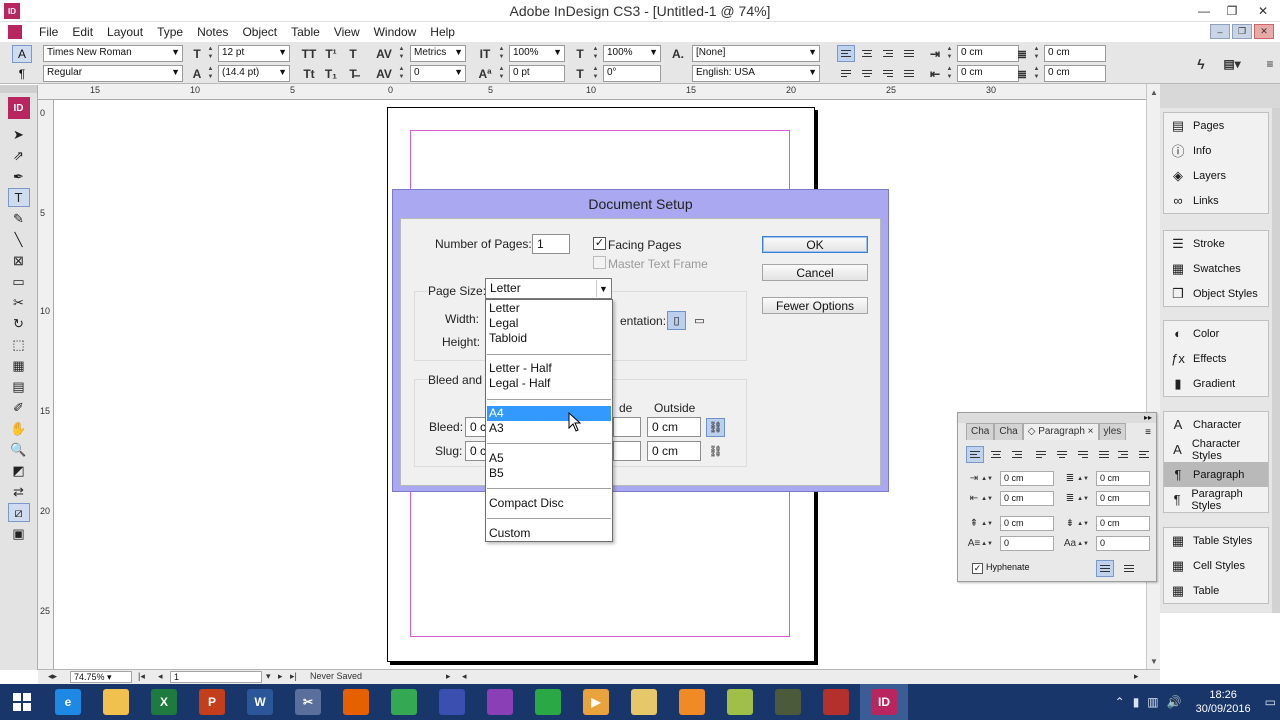  Describe the element at coordinates (1083, 498) in the screenshot. I see `pp-last-line-stepper: ▲▼` at that location.